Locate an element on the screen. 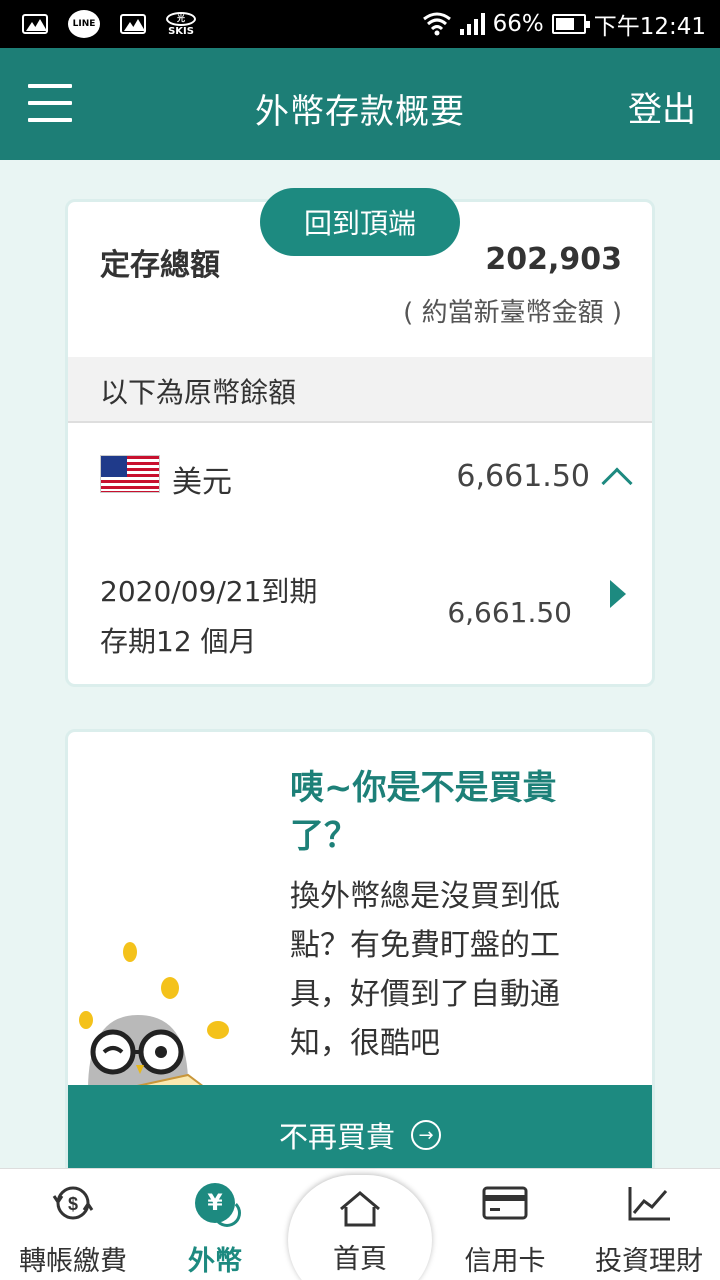 The height and width of the screenshot is (1280, 720). nav-item-investment: 投資理財 is located at coordinates (649, 1224).